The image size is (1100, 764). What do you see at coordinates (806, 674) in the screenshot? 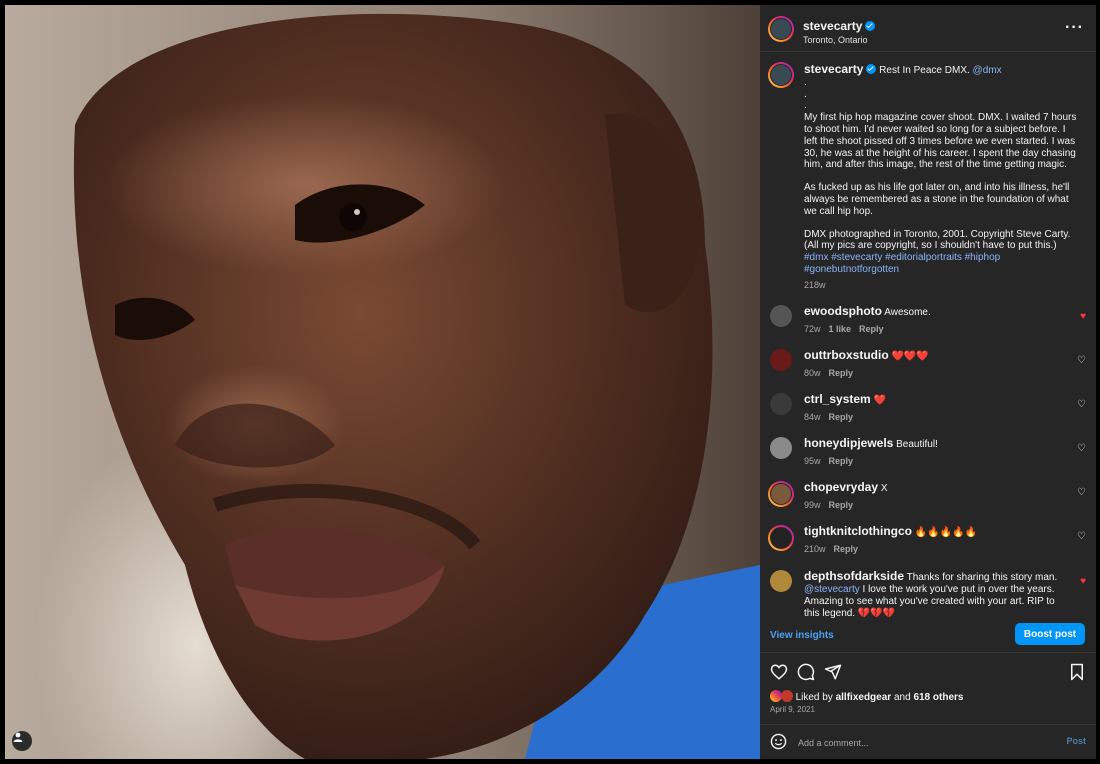
I see `comment-icon` at bounding box center [806, 674].